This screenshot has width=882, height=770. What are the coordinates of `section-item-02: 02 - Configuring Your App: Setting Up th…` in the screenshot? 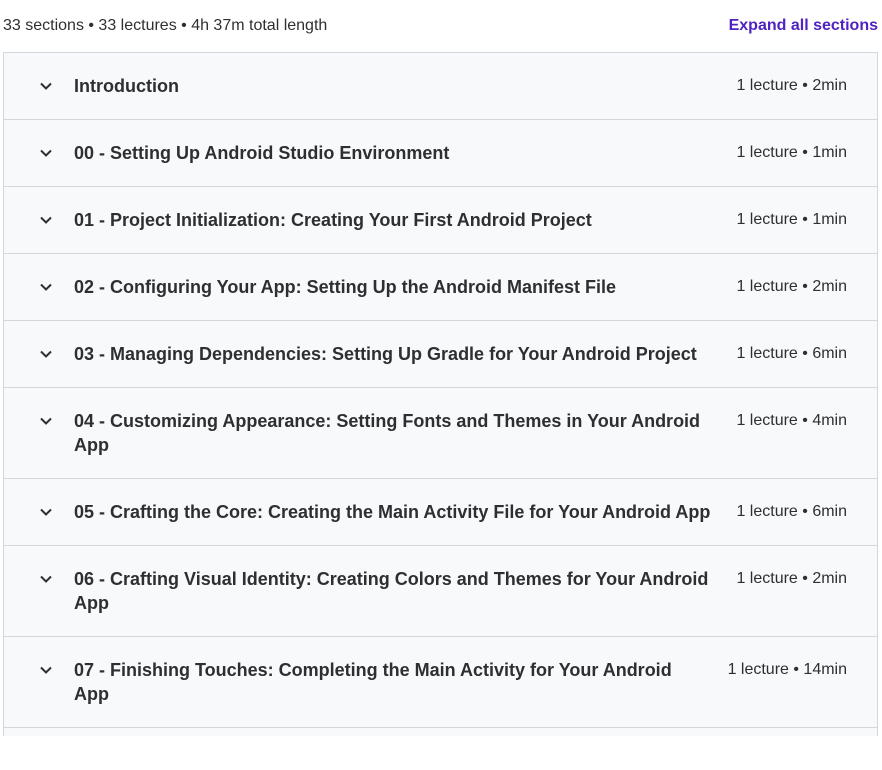 It's located at (440, 287).